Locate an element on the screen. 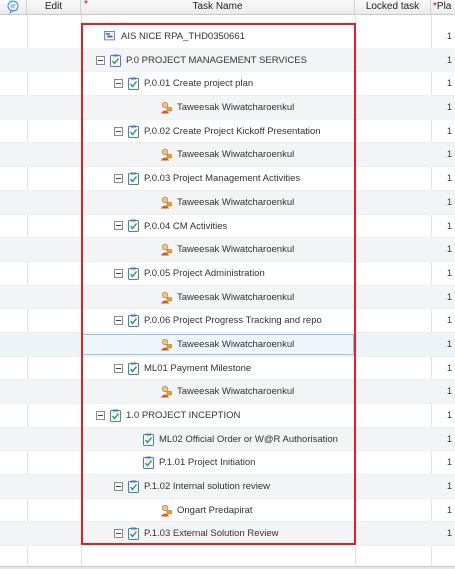 The height and width of the screenshot is (569, 455). task-name-cell: P.0.01 Create project plan is located at coordinates (234, 83).